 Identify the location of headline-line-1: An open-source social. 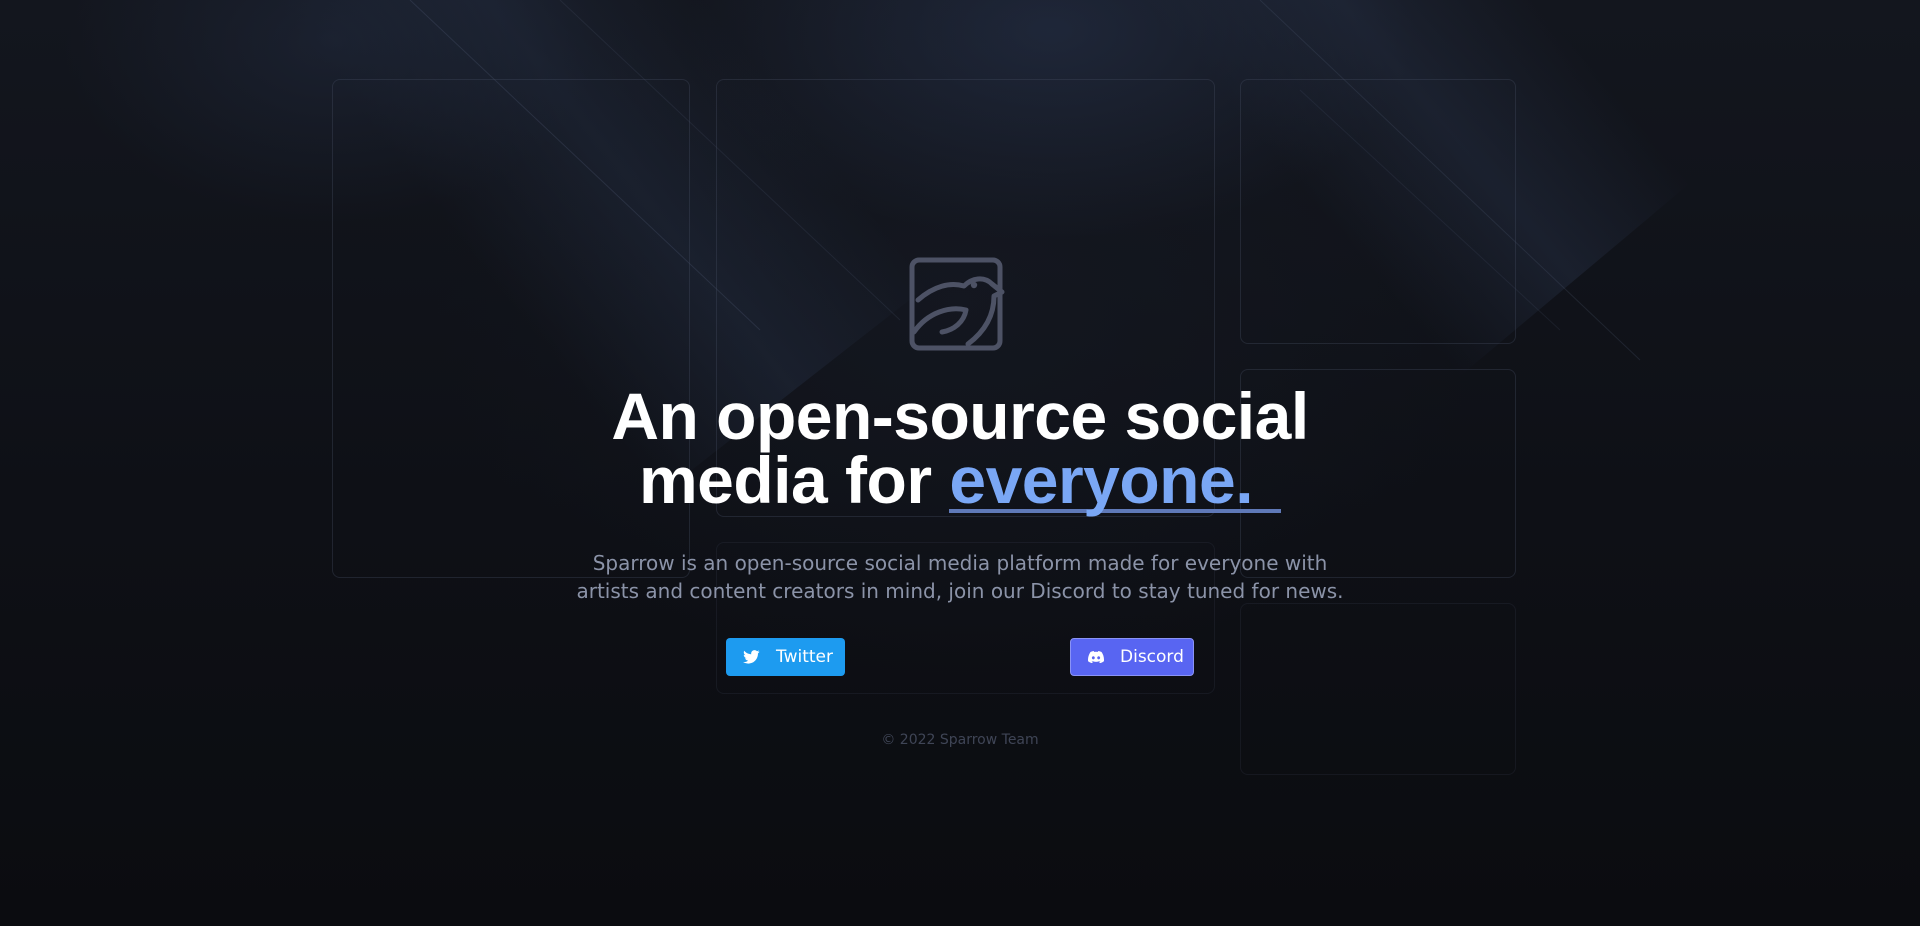
(960, 416).